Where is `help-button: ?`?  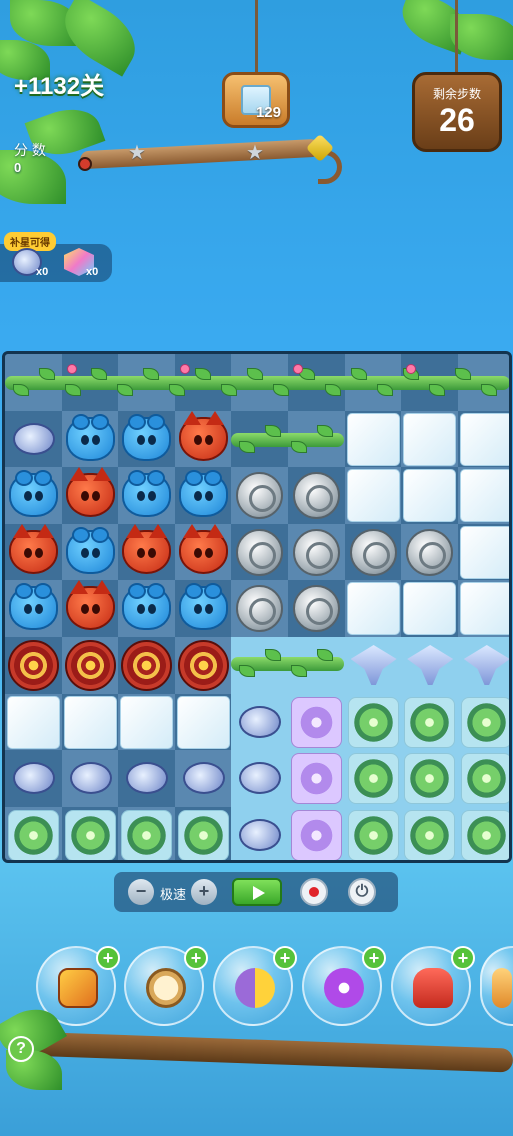 help-button: ? is located at coordinates (21, 1049).